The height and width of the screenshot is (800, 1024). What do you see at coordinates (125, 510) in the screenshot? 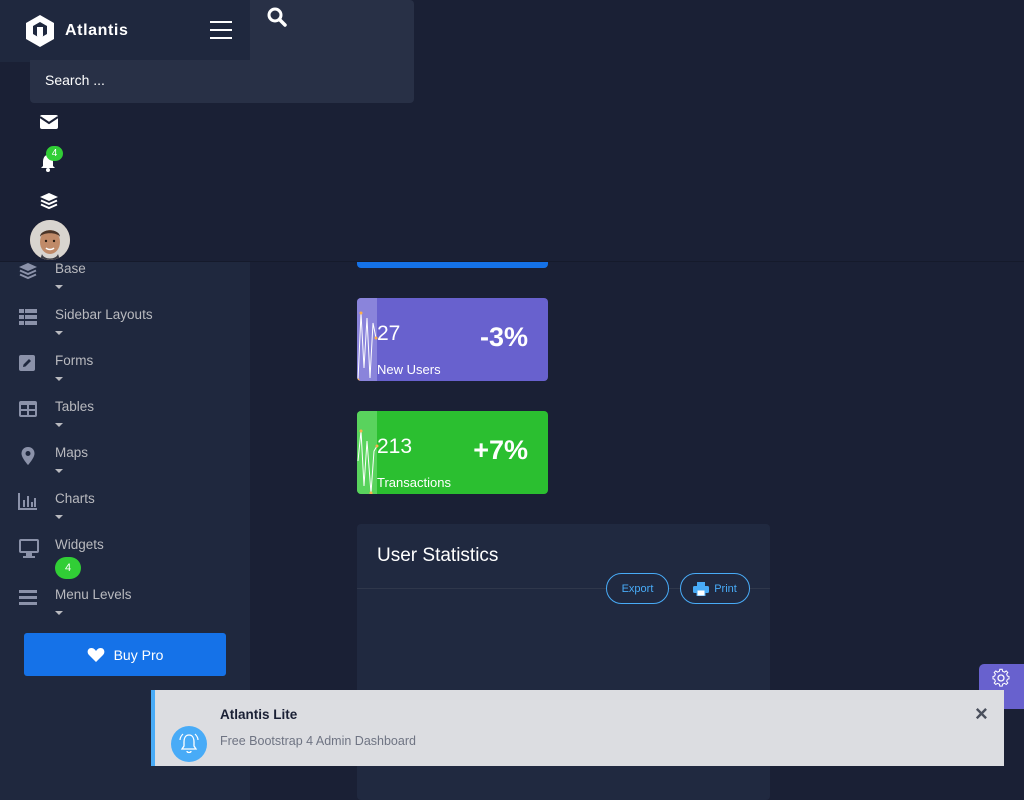
I see `sidebar-item-charts: Charts` at bounding box center [125, 510].